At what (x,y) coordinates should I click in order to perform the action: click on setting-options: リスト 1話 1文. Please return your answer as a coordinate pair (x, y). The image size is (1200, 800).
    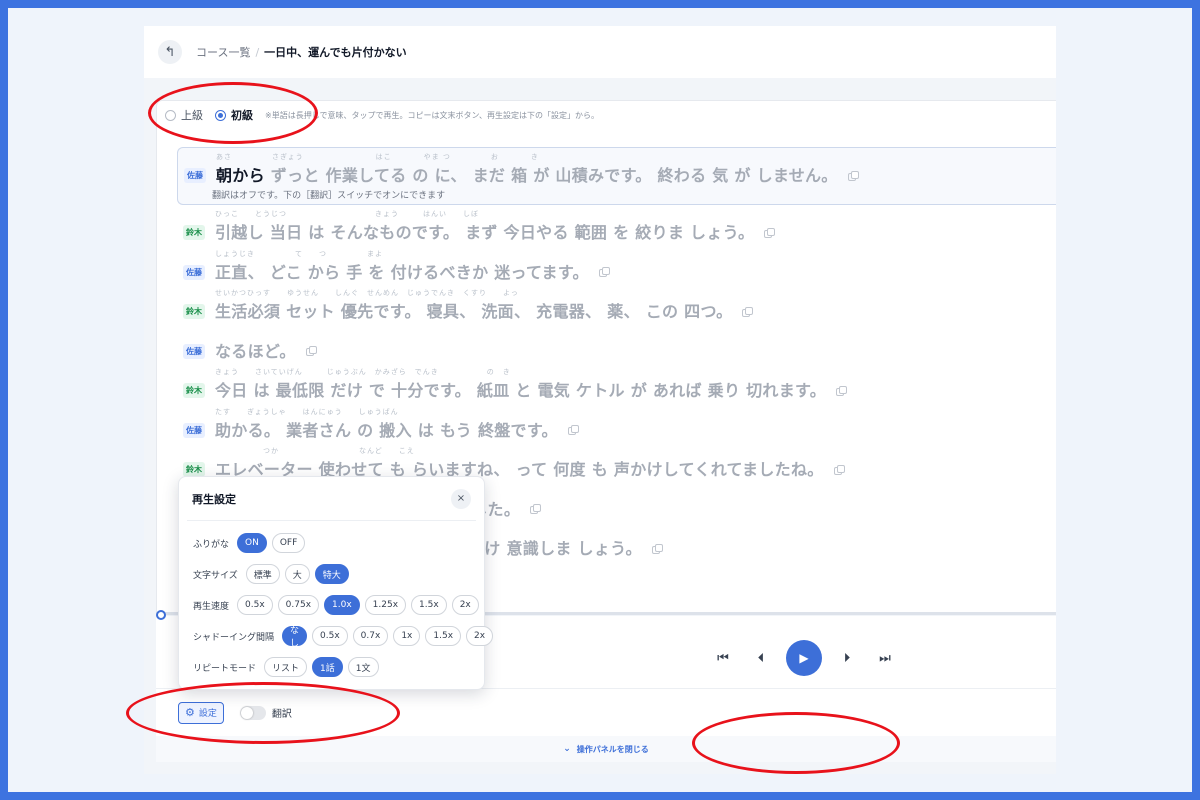
    Looking at the image, I should click on (323, 667).